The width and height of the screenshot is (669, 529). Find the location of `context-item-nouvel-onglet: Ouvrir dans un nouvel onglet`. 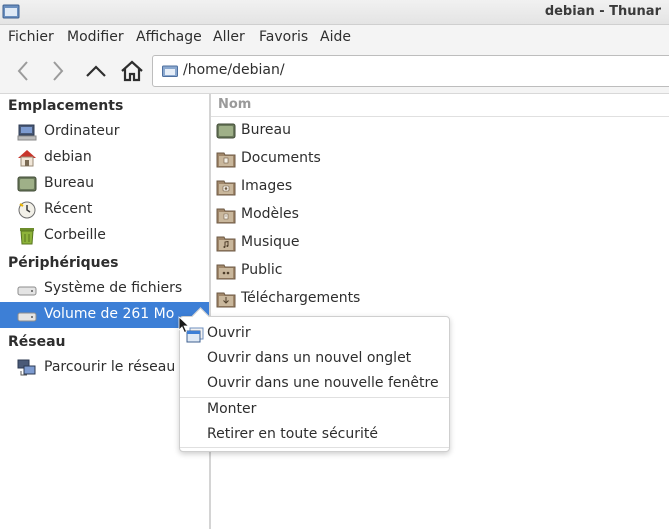

context-item-nouvel-onglet: Ouvrir dans un nouvel onglet is located at coordinates (309, 358).